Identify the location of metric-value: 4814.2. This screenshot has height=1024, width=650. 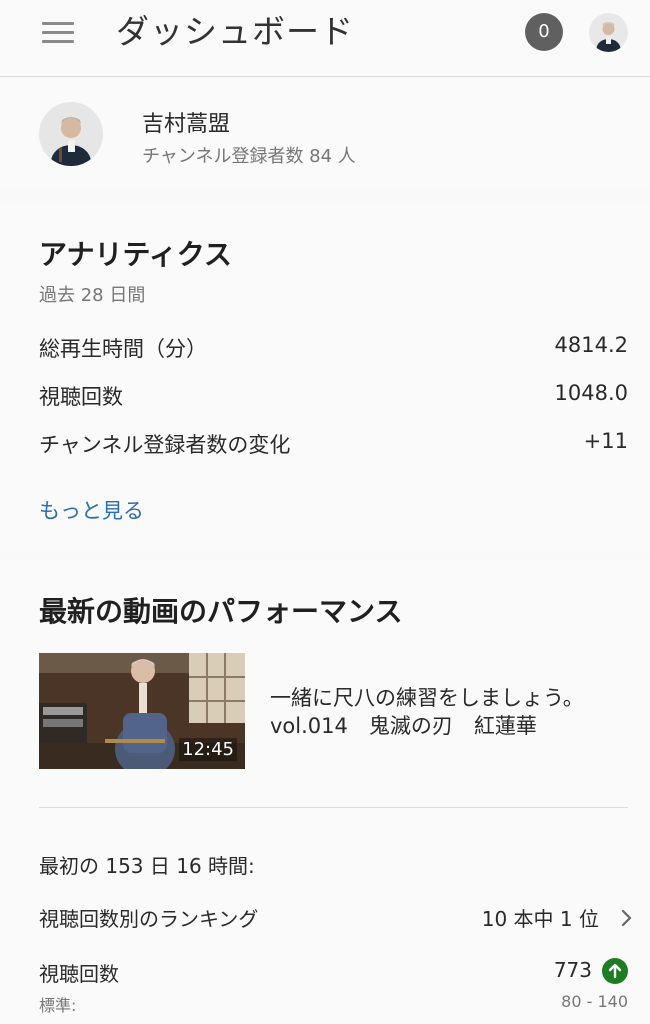
(591, 345).